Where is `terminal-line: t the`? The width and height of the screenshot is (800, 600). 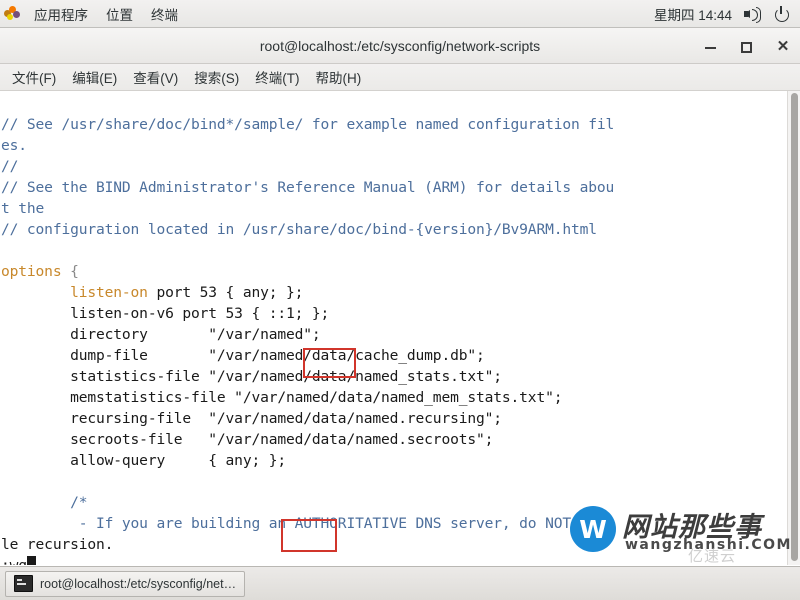 terminal-line: t the is located at coordinates (23, 208).